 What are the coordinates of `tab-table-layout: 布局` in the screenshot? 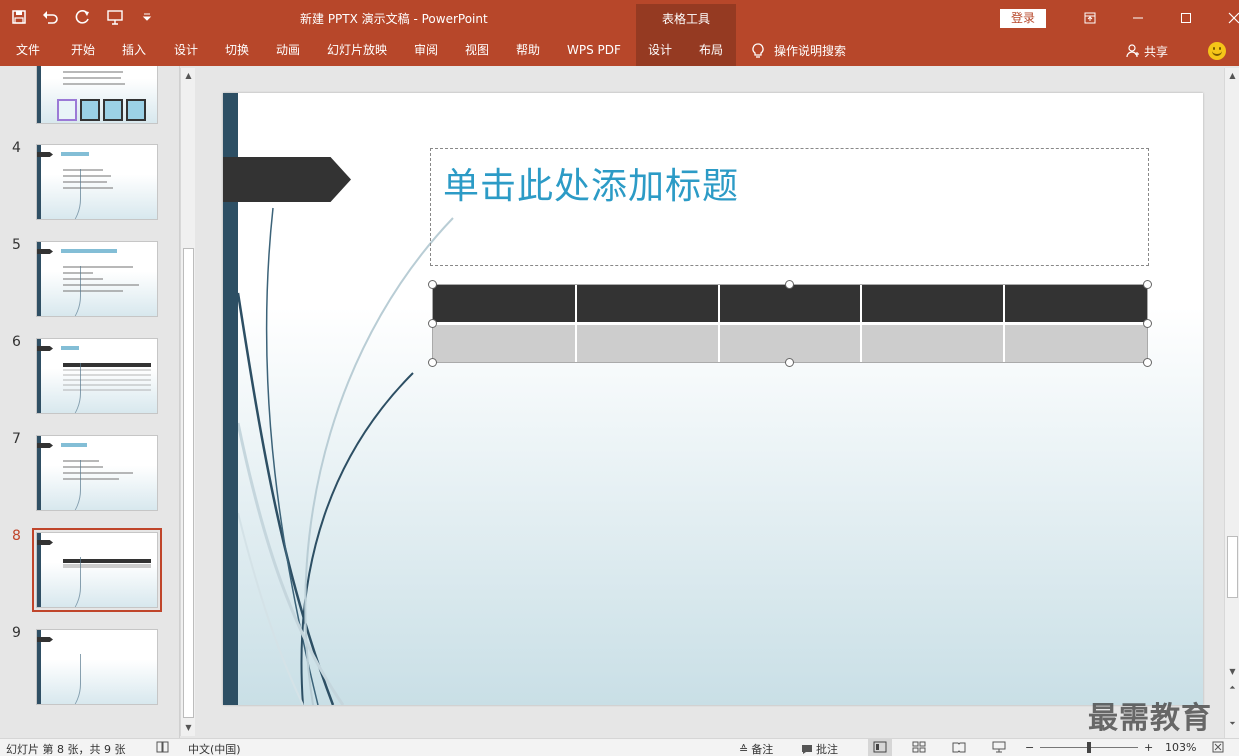 It's located at (711, 51).